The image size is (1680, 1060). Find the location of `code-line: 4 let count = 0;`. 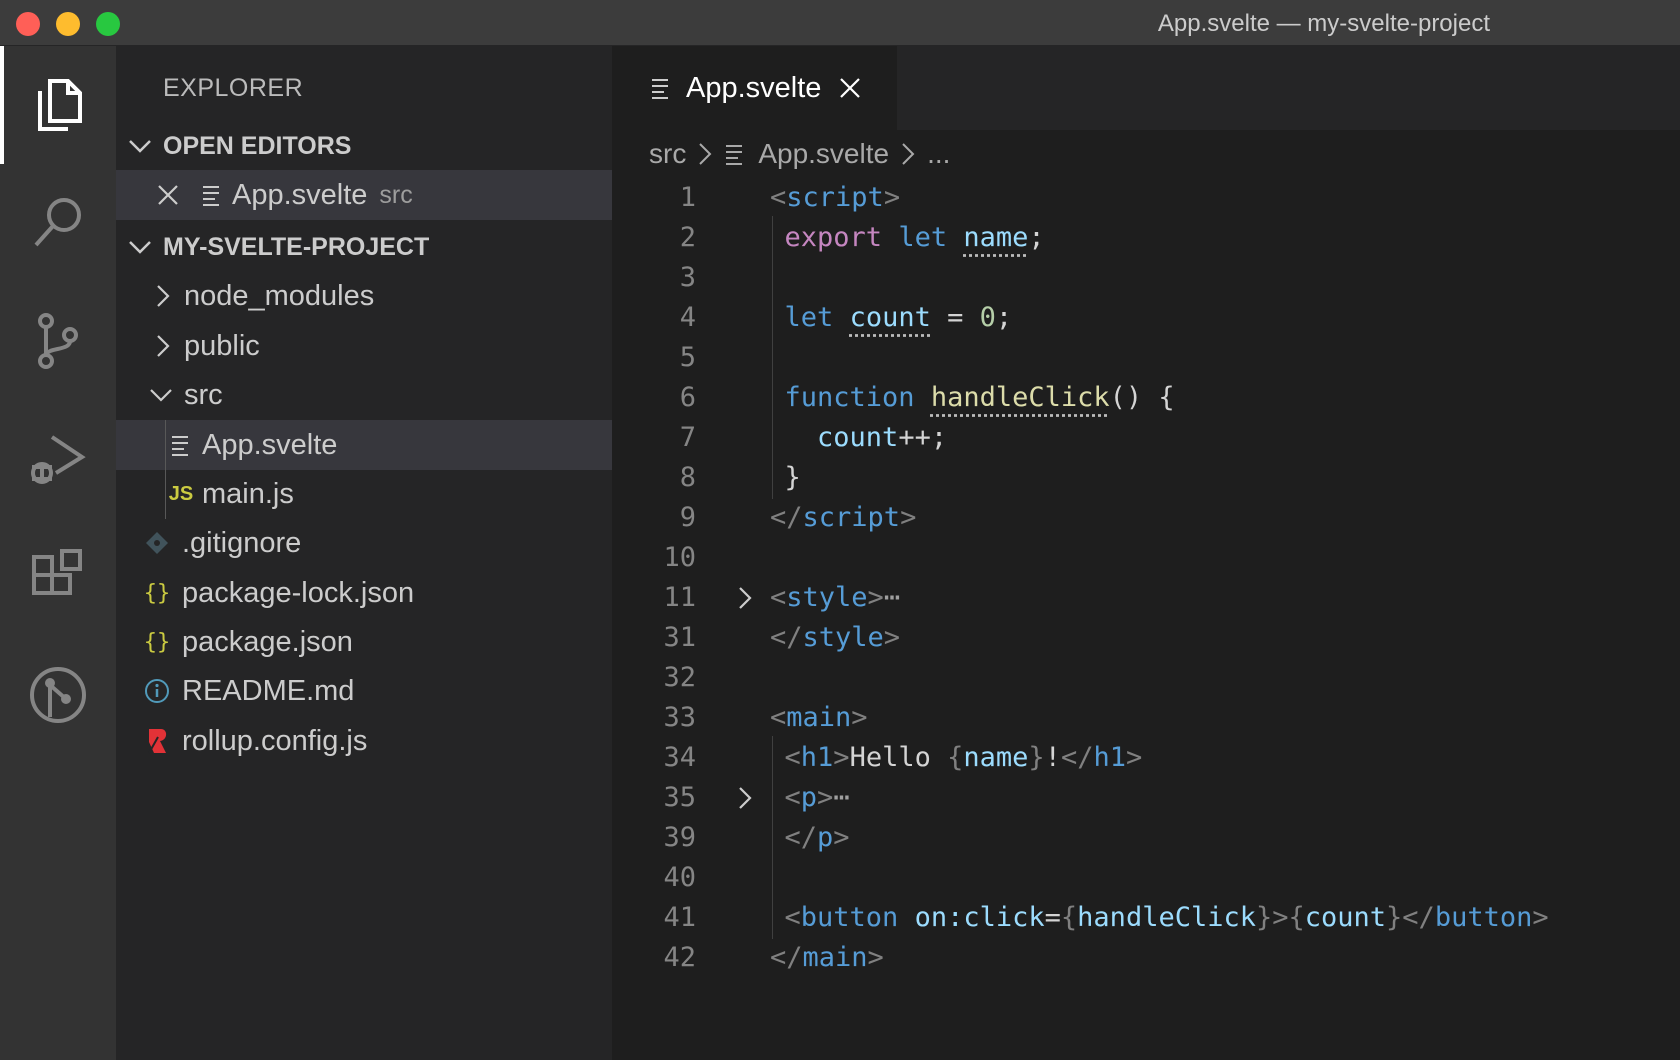

code-line: 4 let count = 0; is located at coordinates (1146, 317).